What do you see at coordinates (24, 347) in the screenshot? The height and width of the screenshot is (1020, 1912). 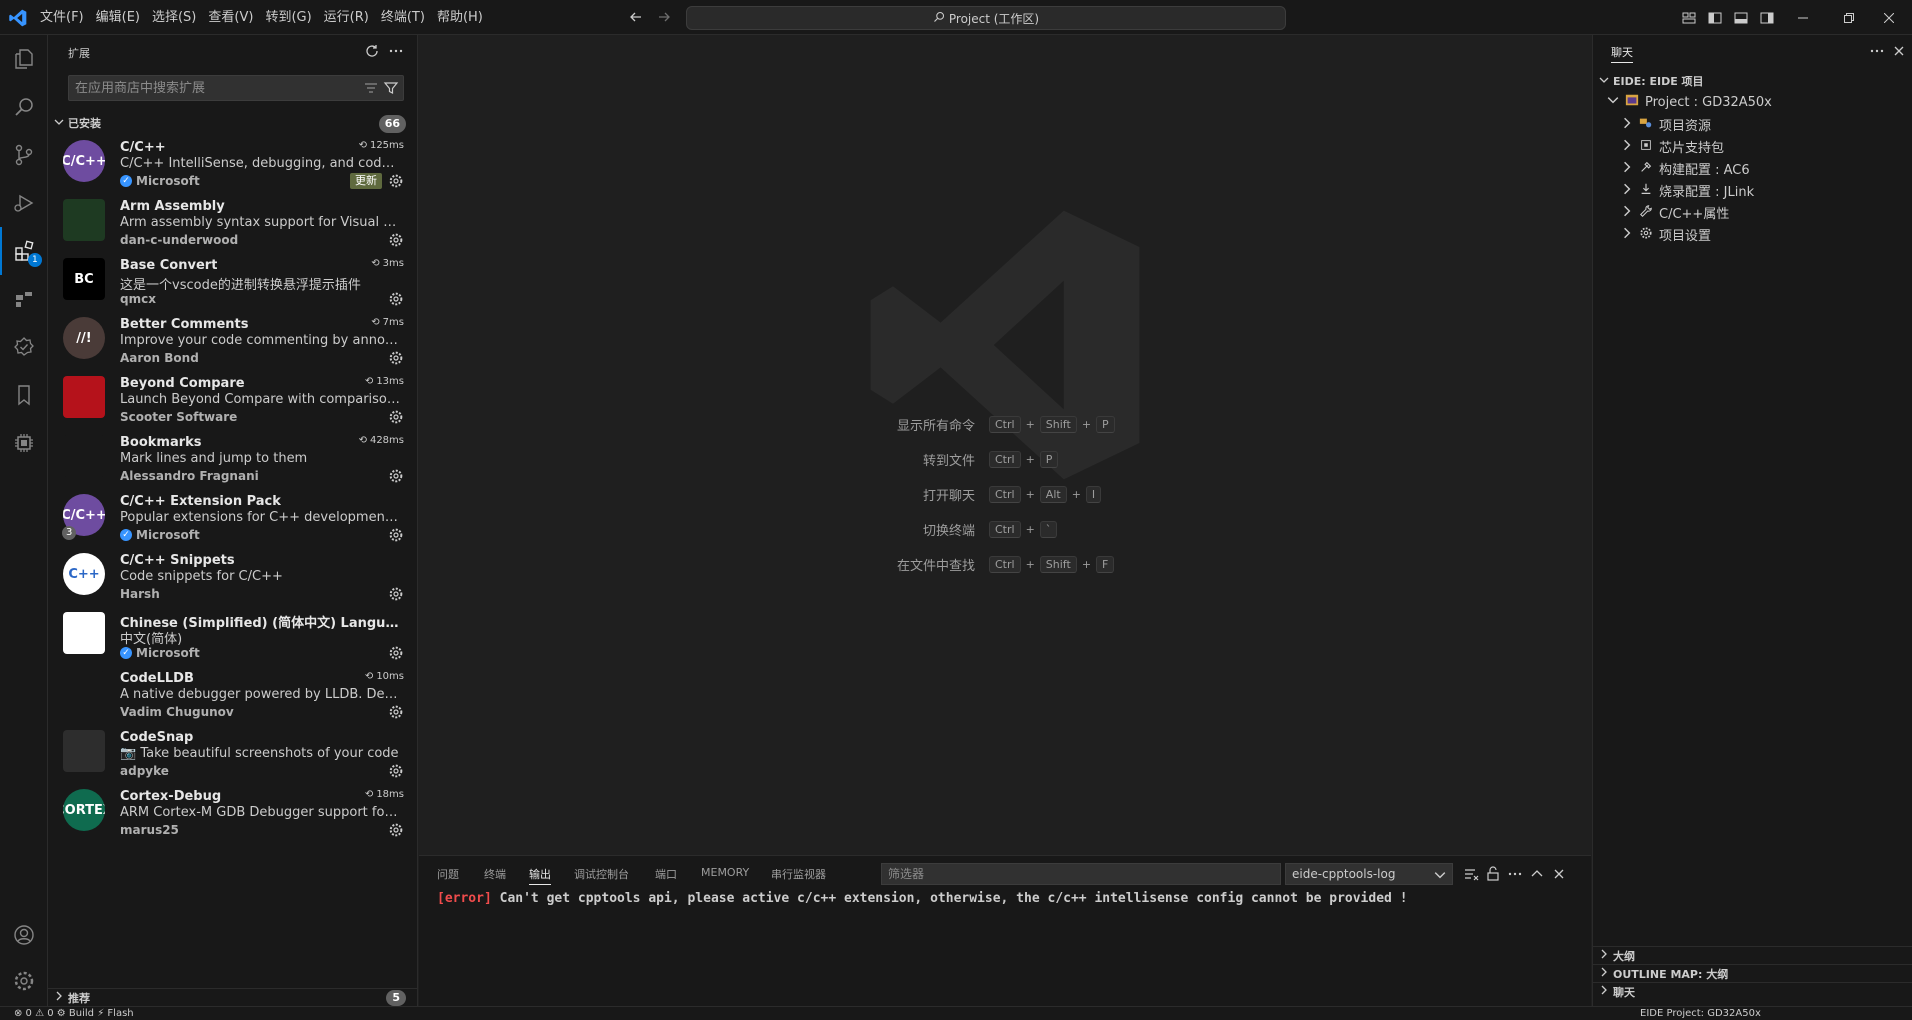 I see `testing-icon` at bounding box center [24, 347].